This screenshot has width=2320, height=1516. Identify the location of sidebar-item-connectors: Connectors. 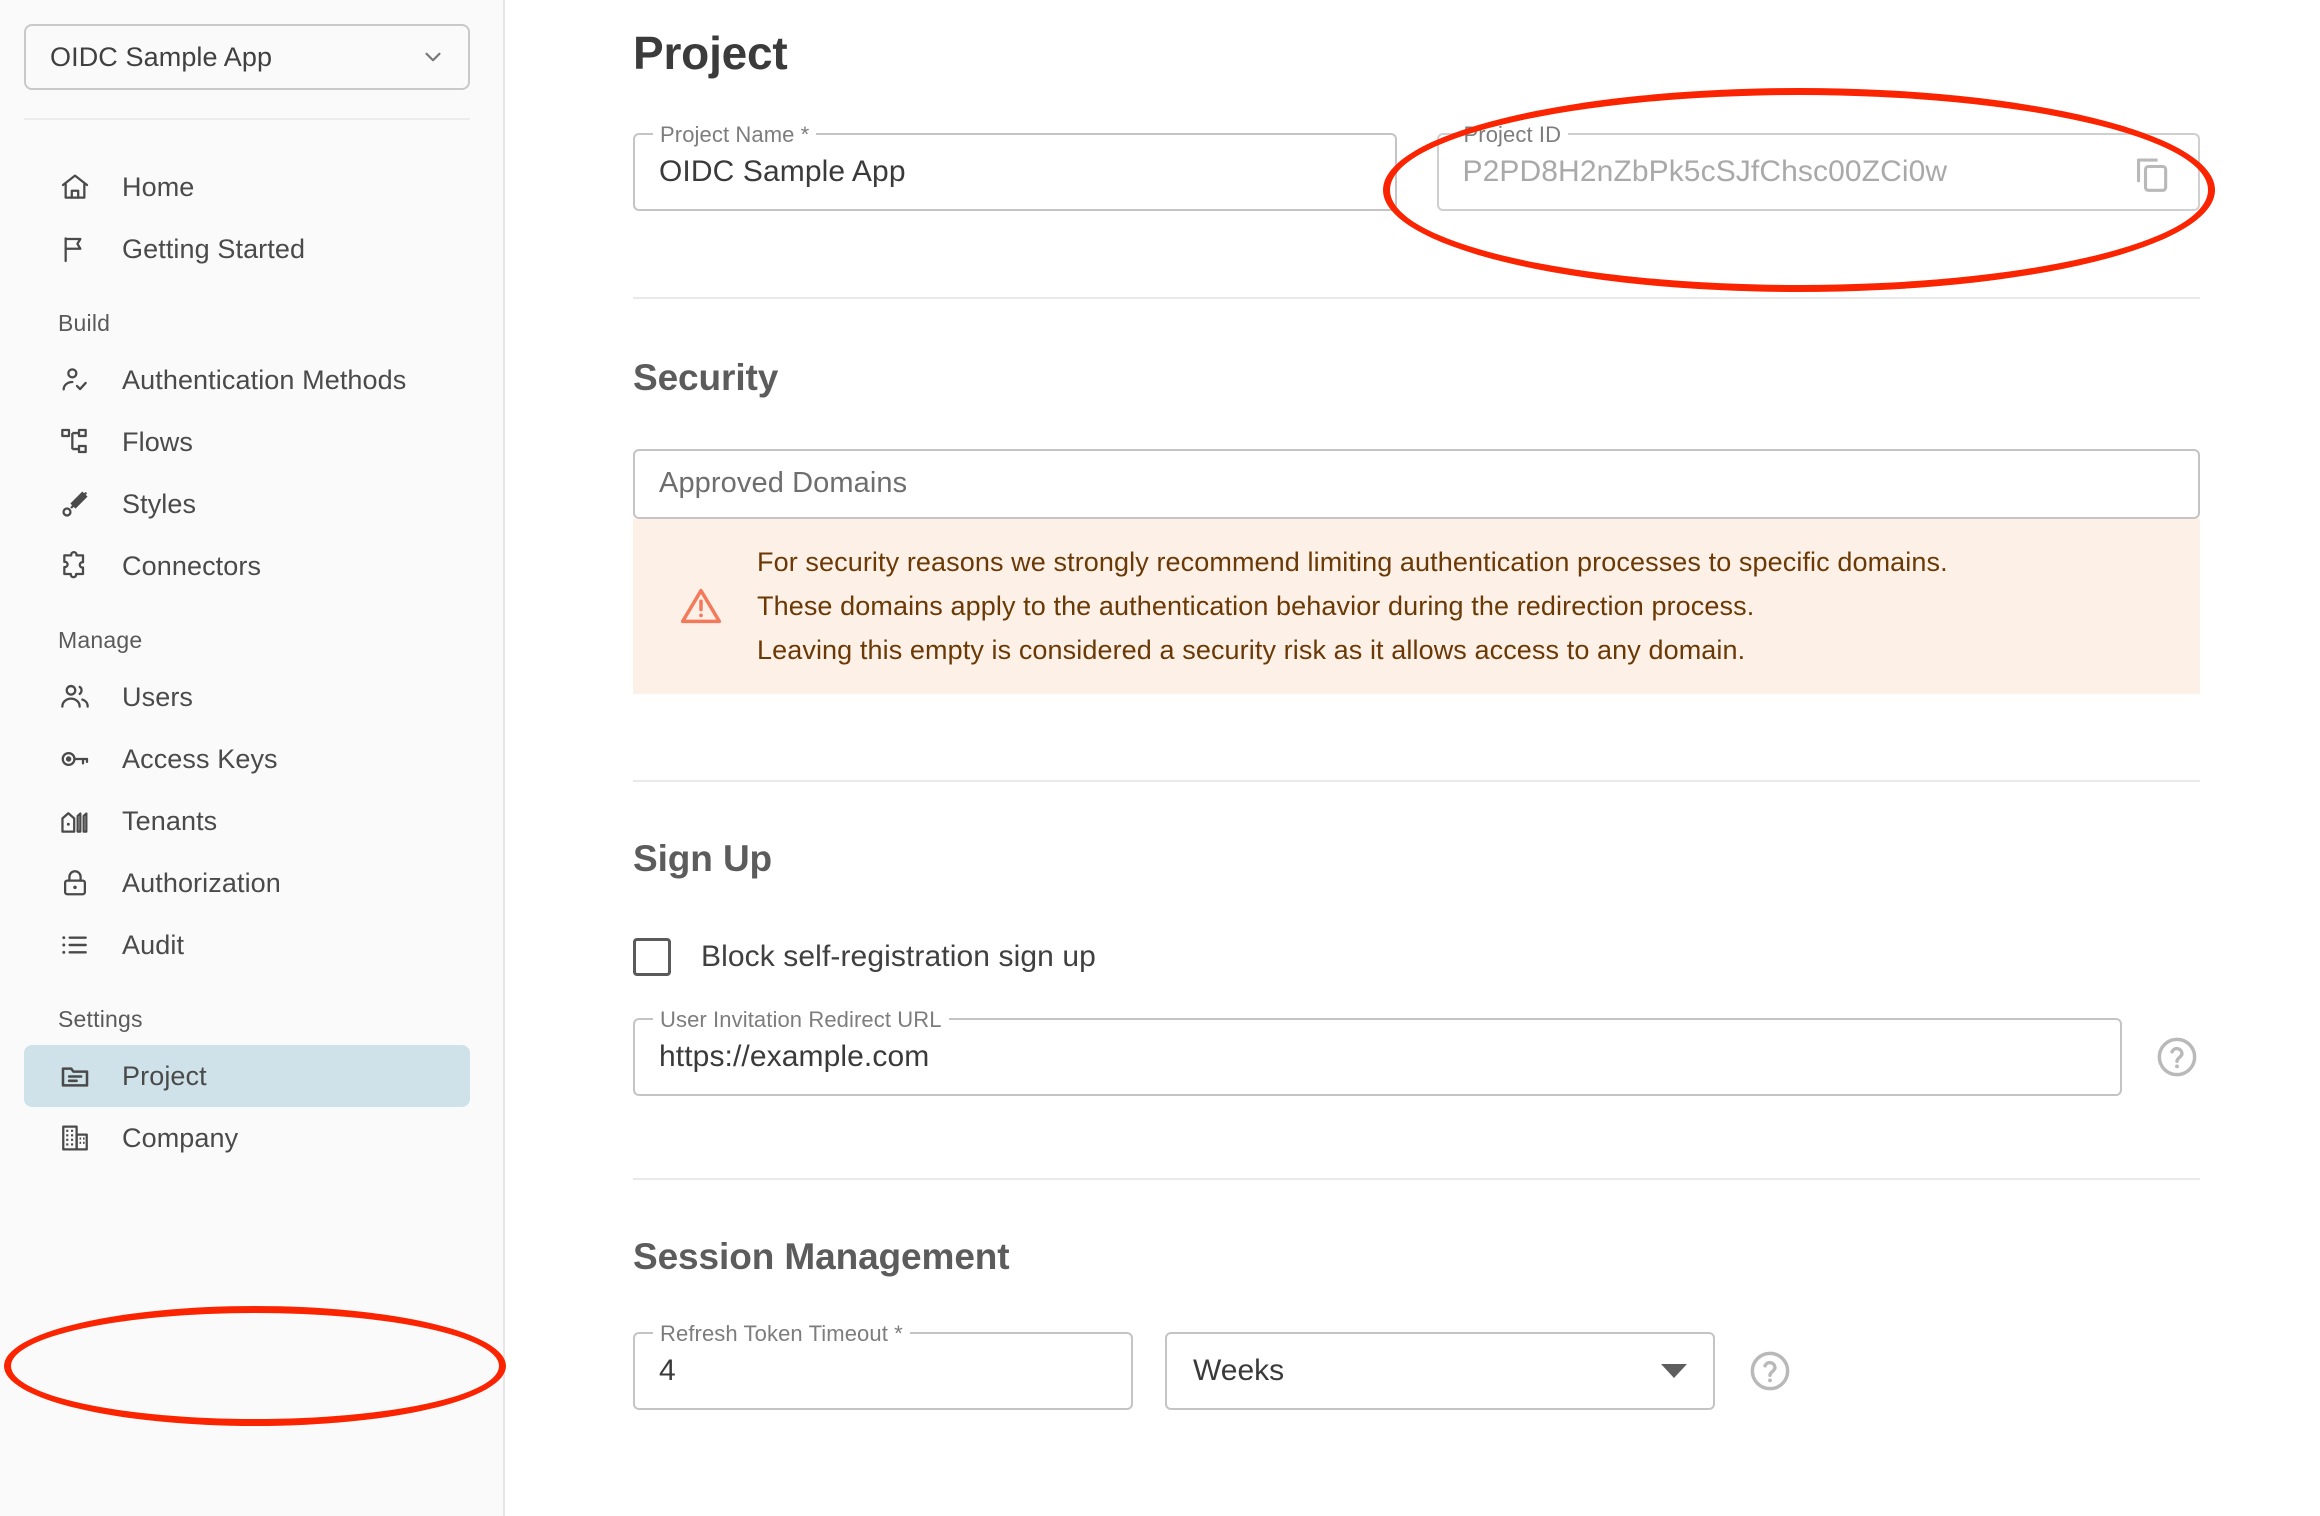
(247, 566).